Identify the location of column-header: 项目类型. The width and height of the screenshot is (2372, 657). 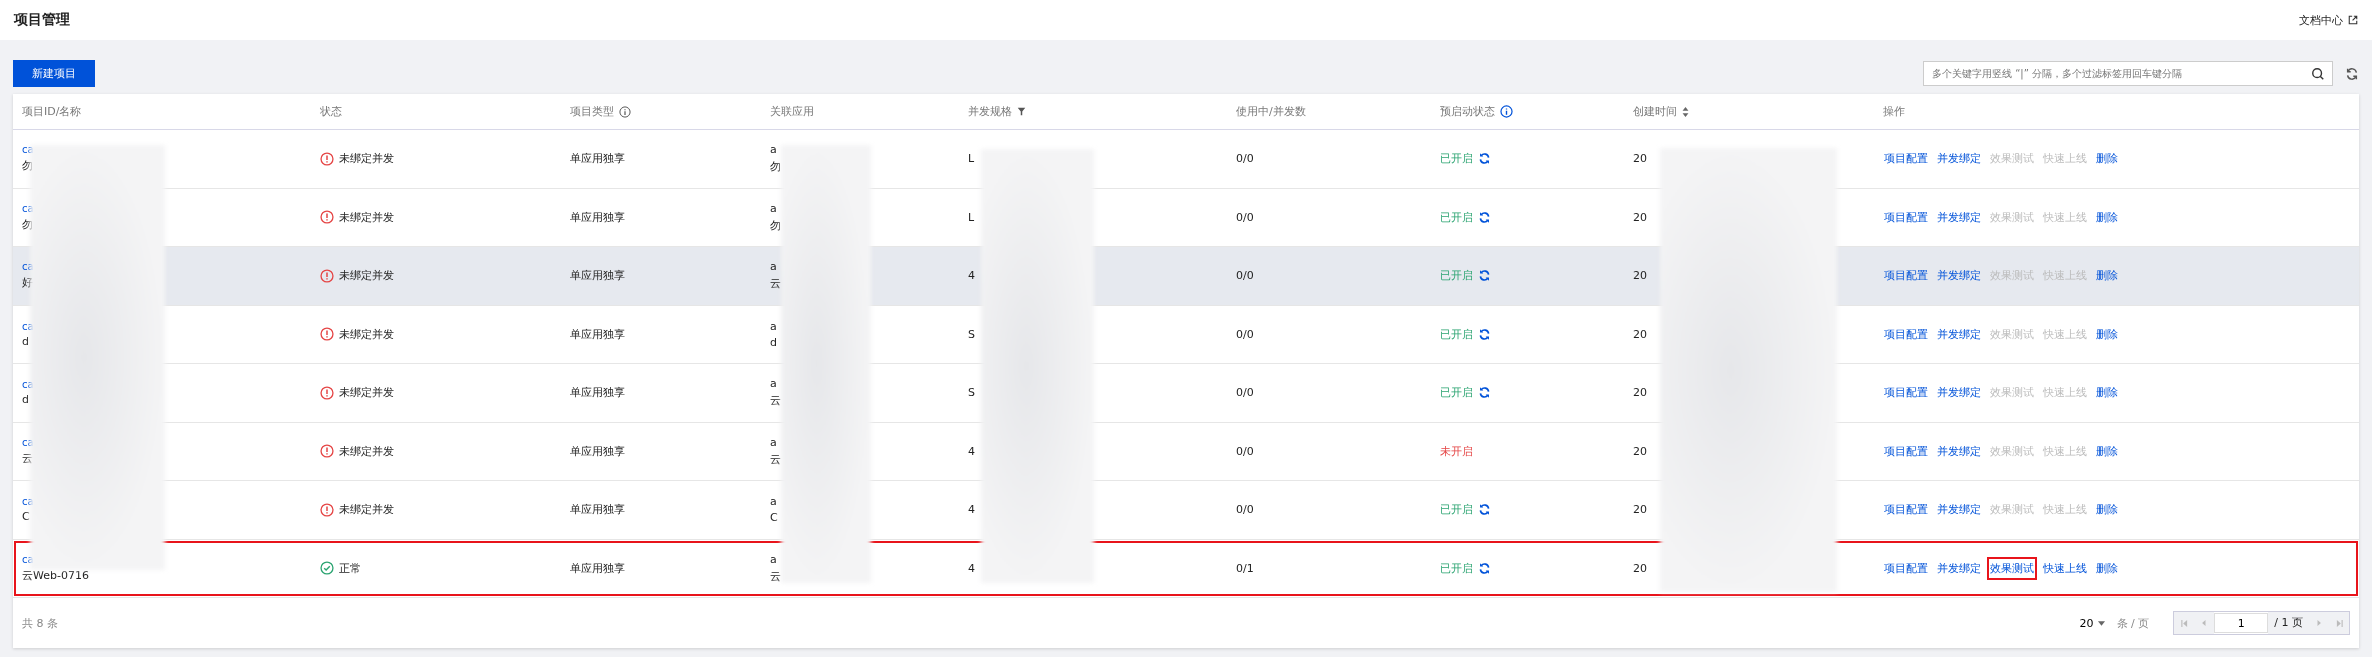
(592, 111).